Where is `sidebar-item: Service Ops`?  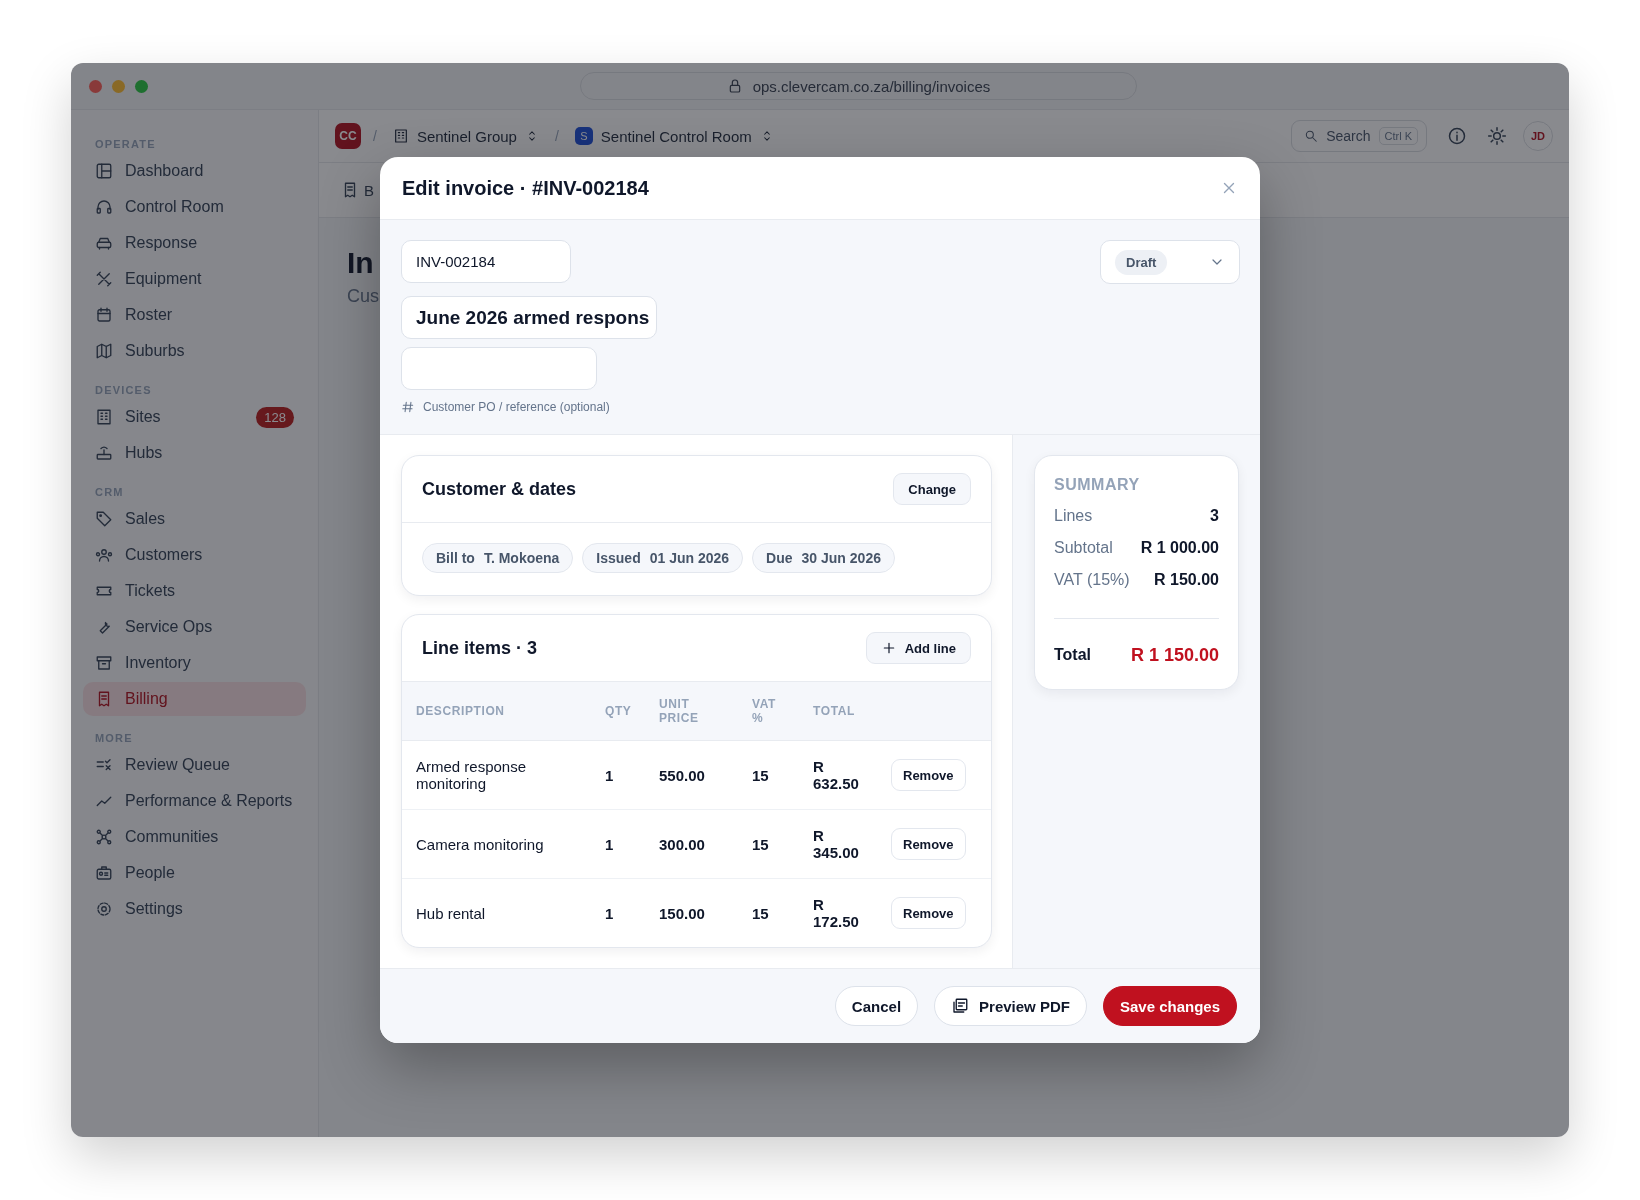 sidebar-item: Service Ops is located at coordinates (194, 627).